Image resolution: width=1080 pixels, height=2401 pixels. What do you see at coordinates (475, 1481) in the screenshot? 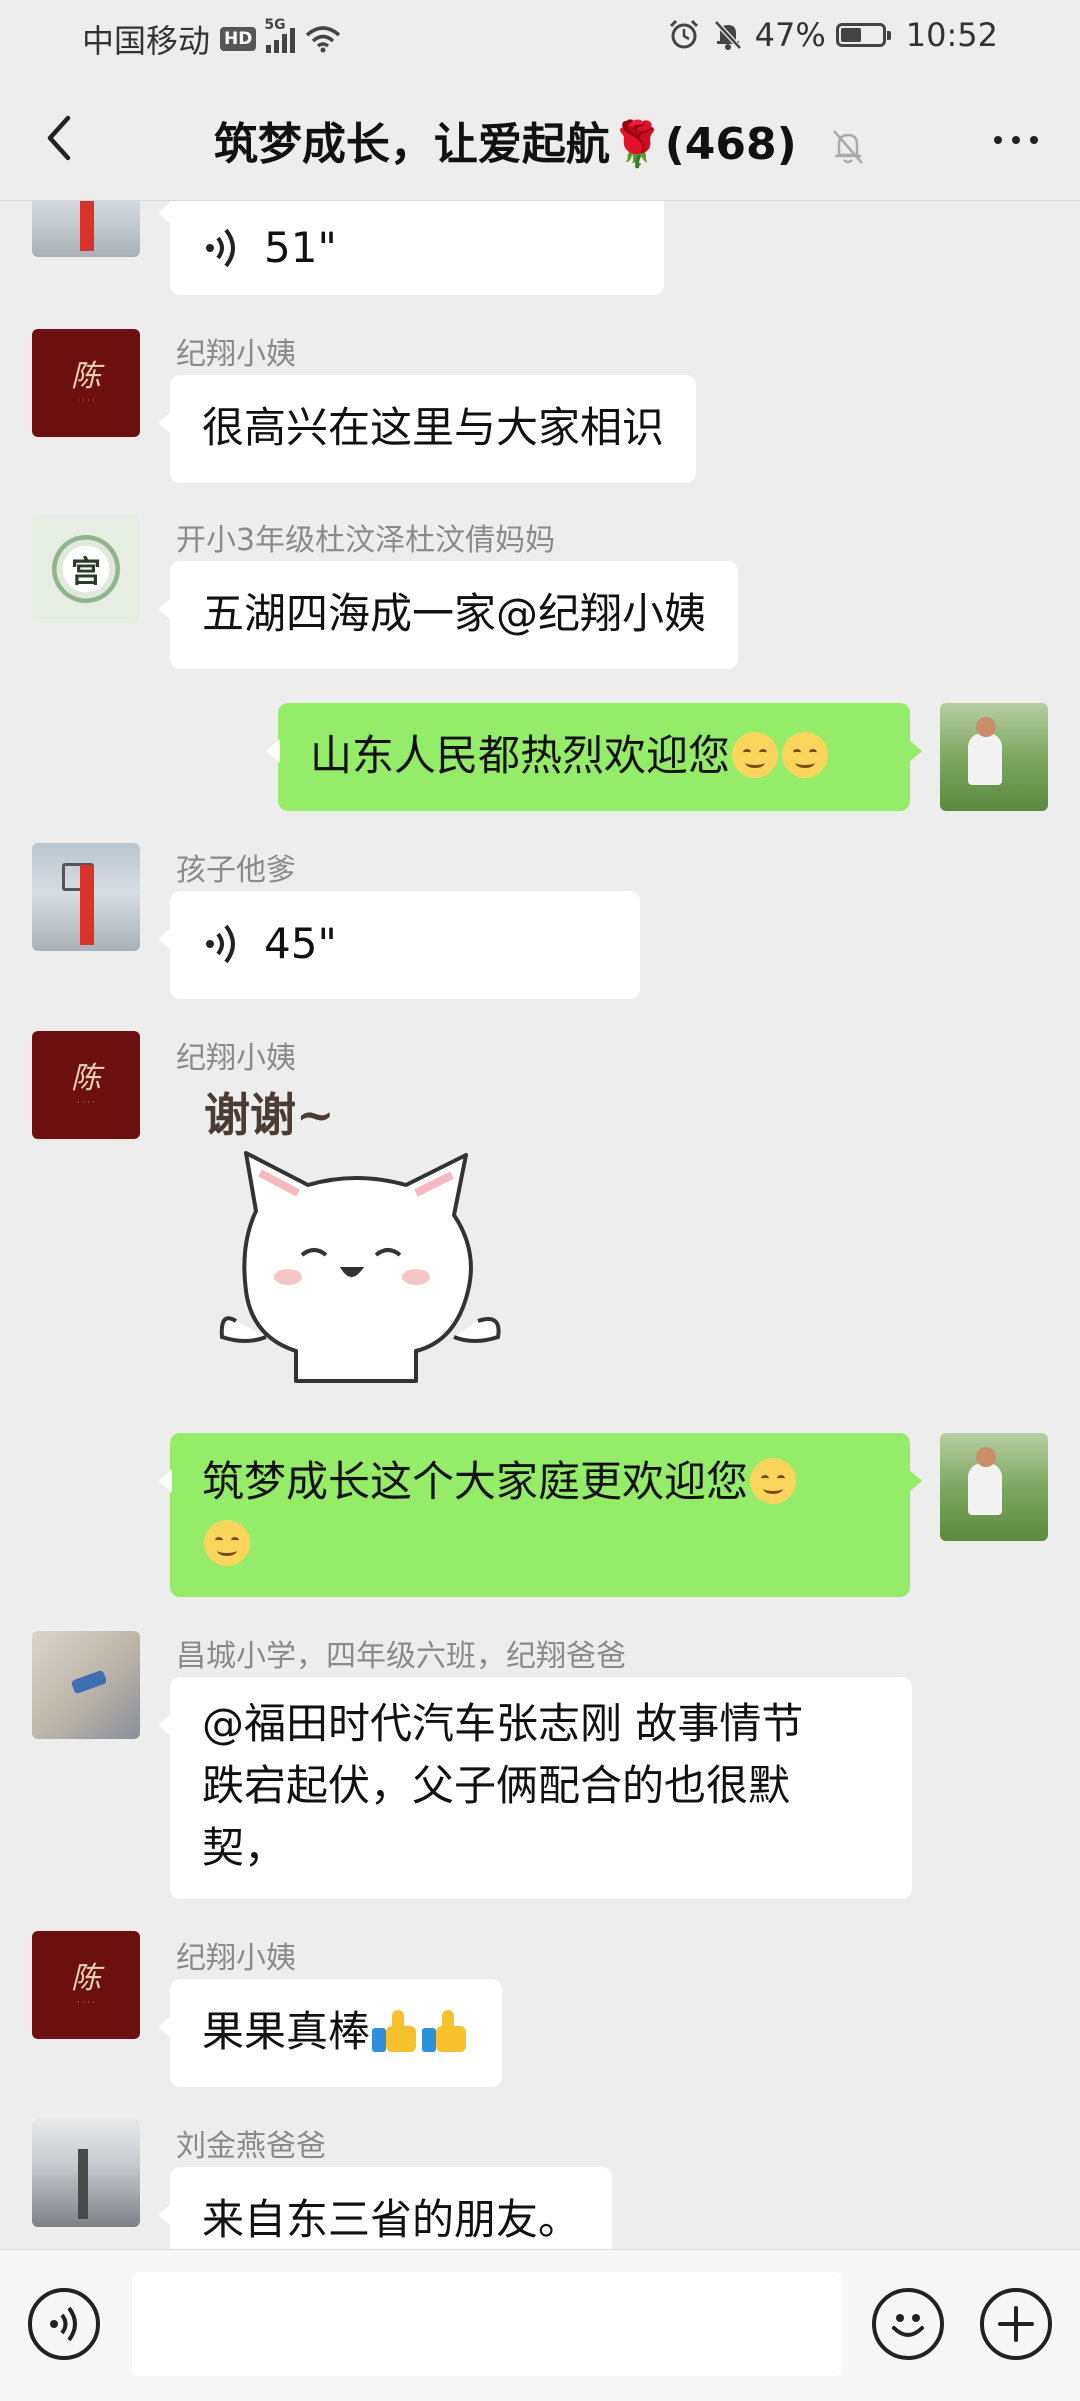
I see `message-text: 筑梦成长这个大家庭更欢迎您` at bounding box center [475, 1481].